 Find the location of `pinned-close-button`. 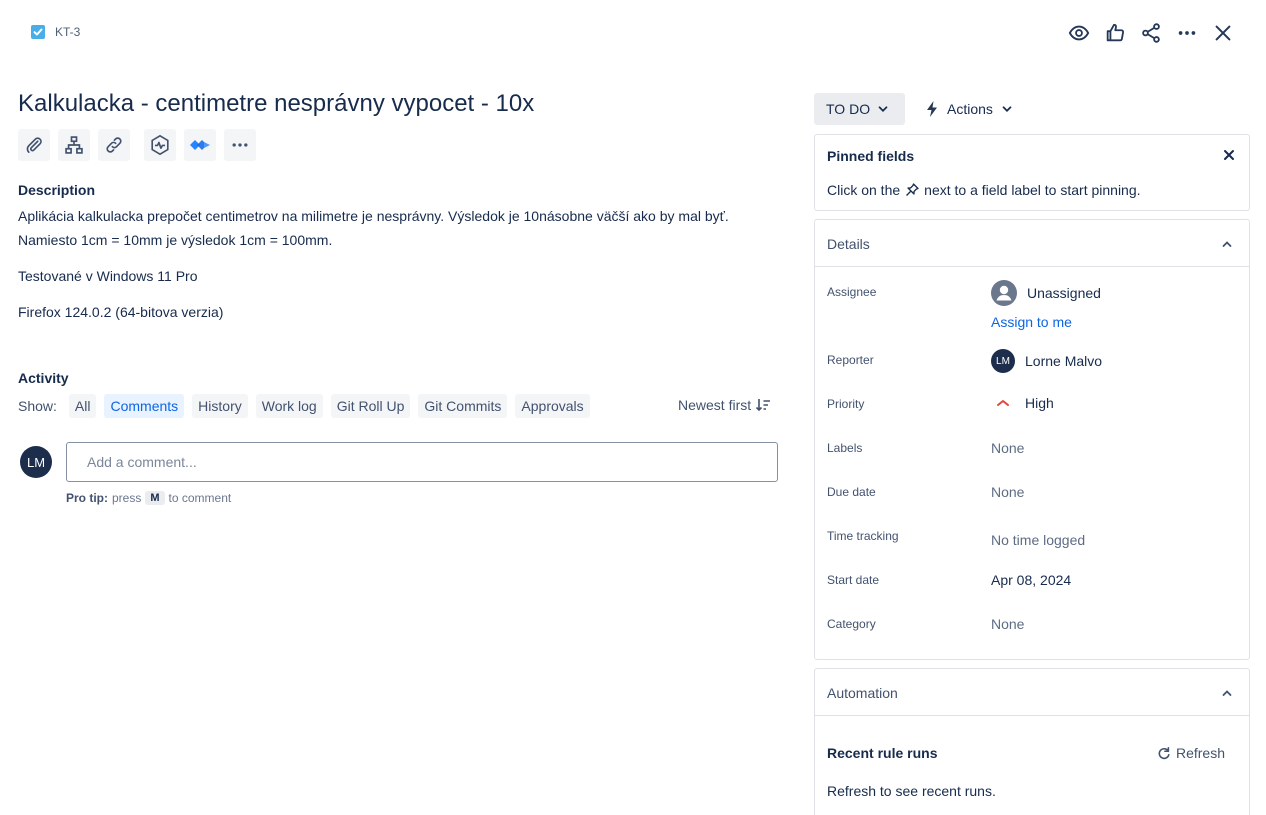

pinned-close-button is located at coordinates (1229, 155).